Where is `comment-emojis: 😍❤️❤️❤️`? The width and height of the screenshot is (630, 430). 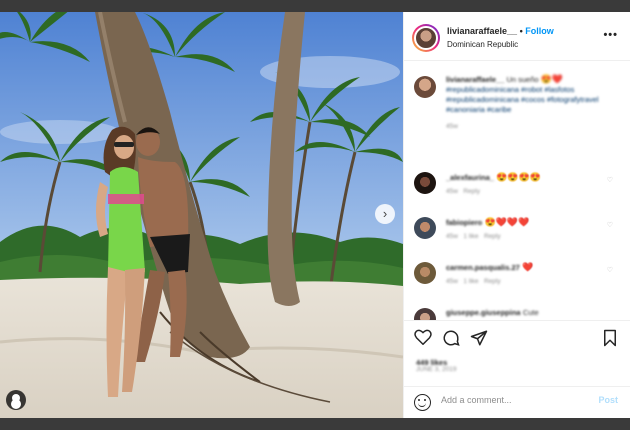
comment-emojis: 😍❤️❤️❤️ is located at coordinates (507, 222).